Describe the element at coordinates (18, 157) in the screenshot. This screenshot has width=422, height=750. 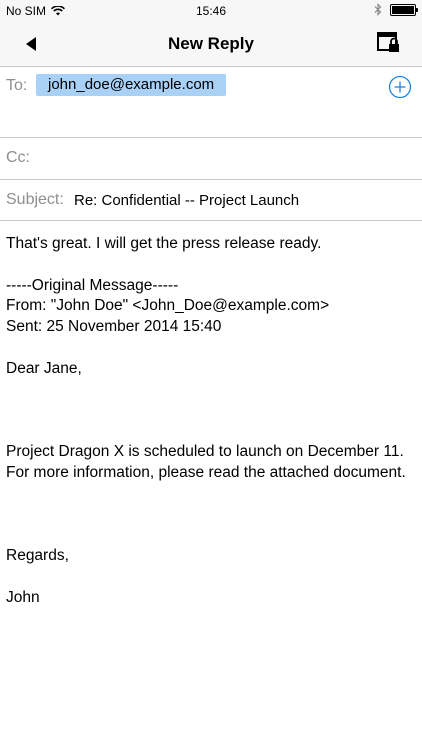
I see `cc-label: Cc:` at that location.